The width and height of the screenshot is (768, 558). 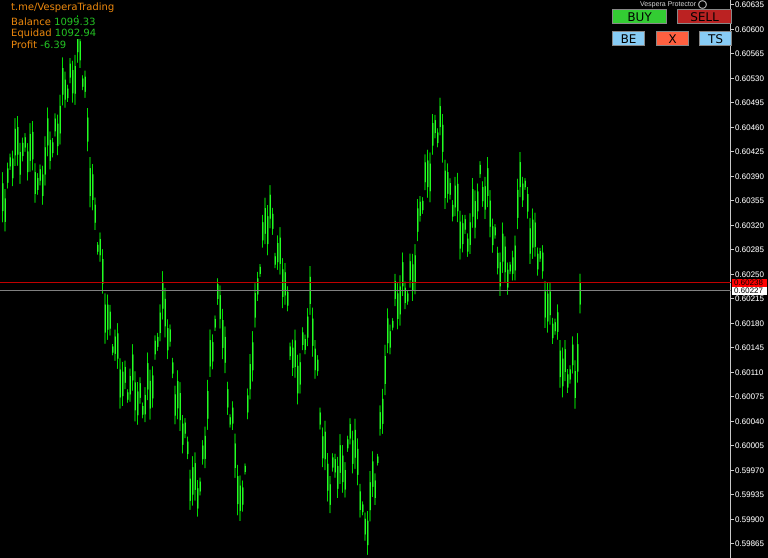 What do you see at coordinates (749, 103) in the screenshot?
I see `price-label: 0.60495` at bounding box center [749, 103].